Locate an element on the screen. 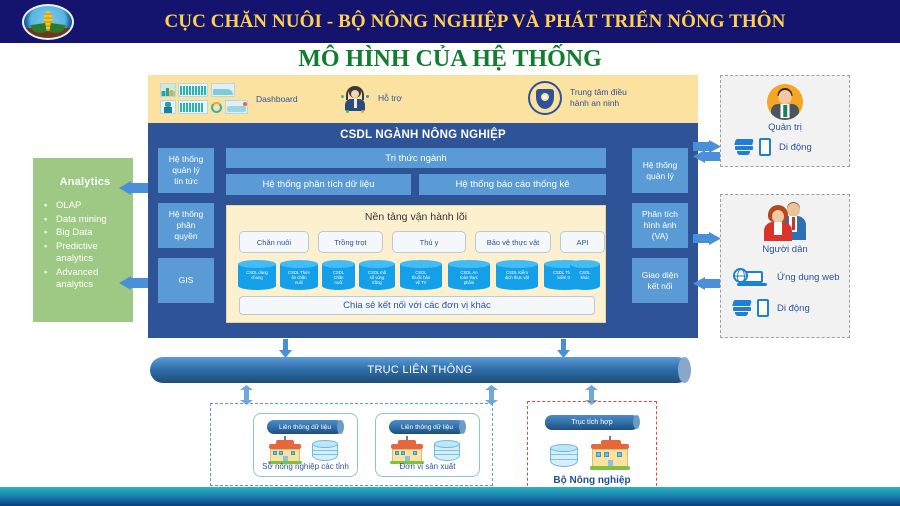  module-news-management: Hệ thống quản lý tin tức is located at coordinates (186, 170).